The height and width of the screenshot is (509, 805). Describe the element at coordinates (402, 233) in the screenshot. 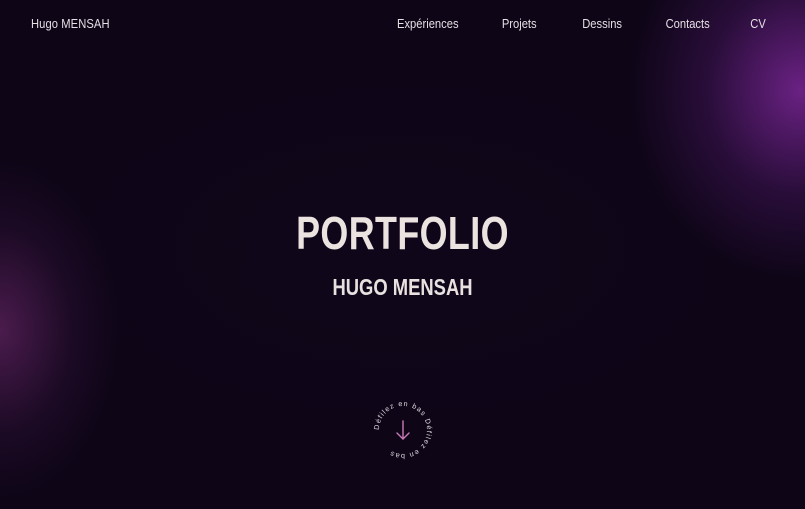

I see `hero-title: PORTFOLIO` at that location.